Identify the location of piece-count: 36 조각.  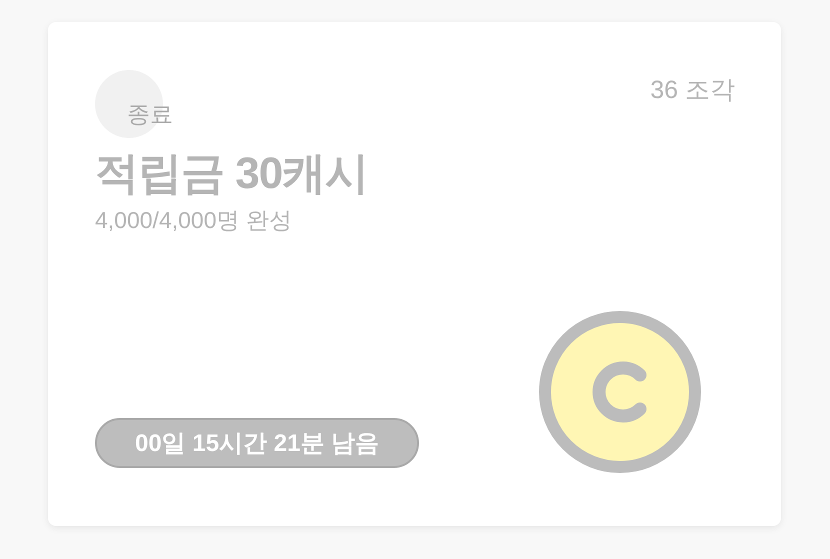
(692, 90).